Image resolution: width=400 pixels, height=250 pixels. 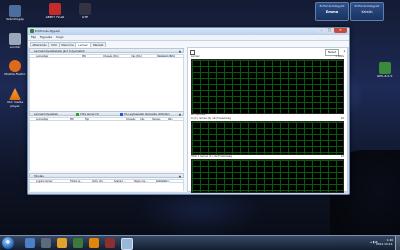 I want to click on desktop-icon-firefox: Mozilla Firefox, so click(x=15, y=68).